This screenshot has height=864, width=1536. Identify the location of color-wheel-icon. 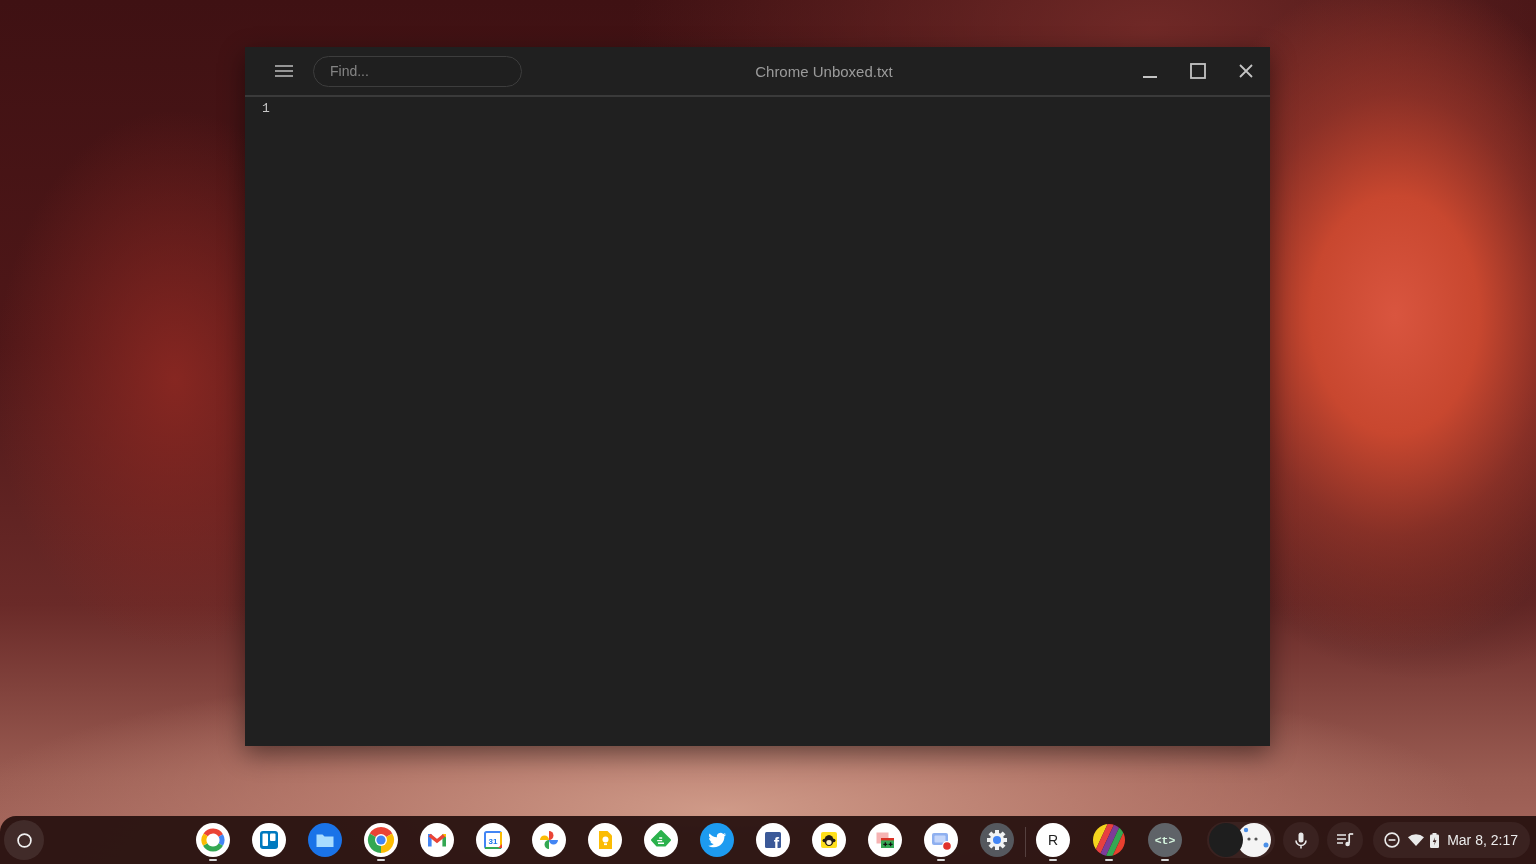
(381, 840).